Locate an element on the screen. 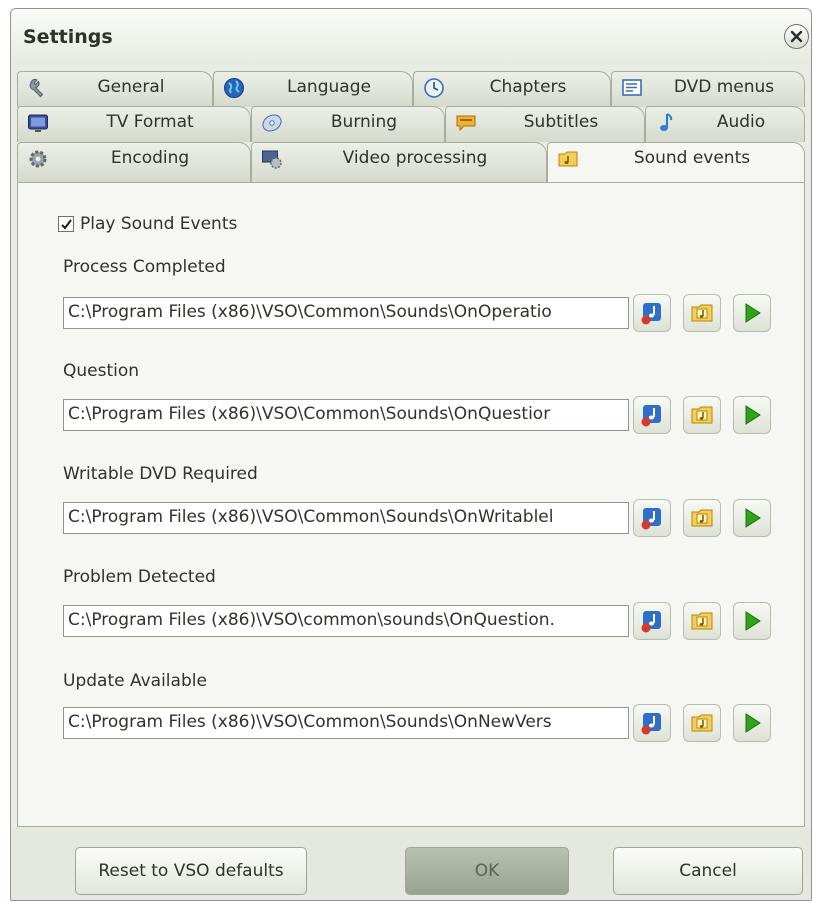  tv-icon is located at coordinates (38, 123).